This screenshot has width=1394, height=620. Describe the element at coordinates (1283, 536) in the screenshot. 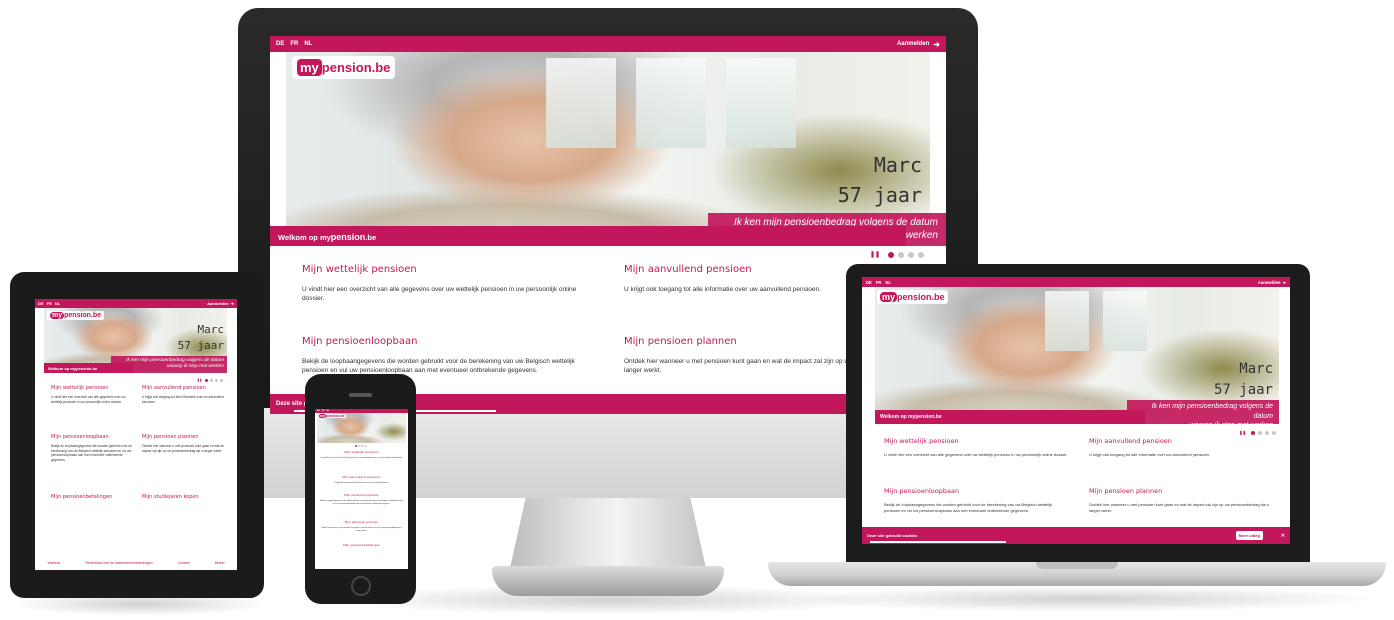

I see `close-icon: ✕` at that location.